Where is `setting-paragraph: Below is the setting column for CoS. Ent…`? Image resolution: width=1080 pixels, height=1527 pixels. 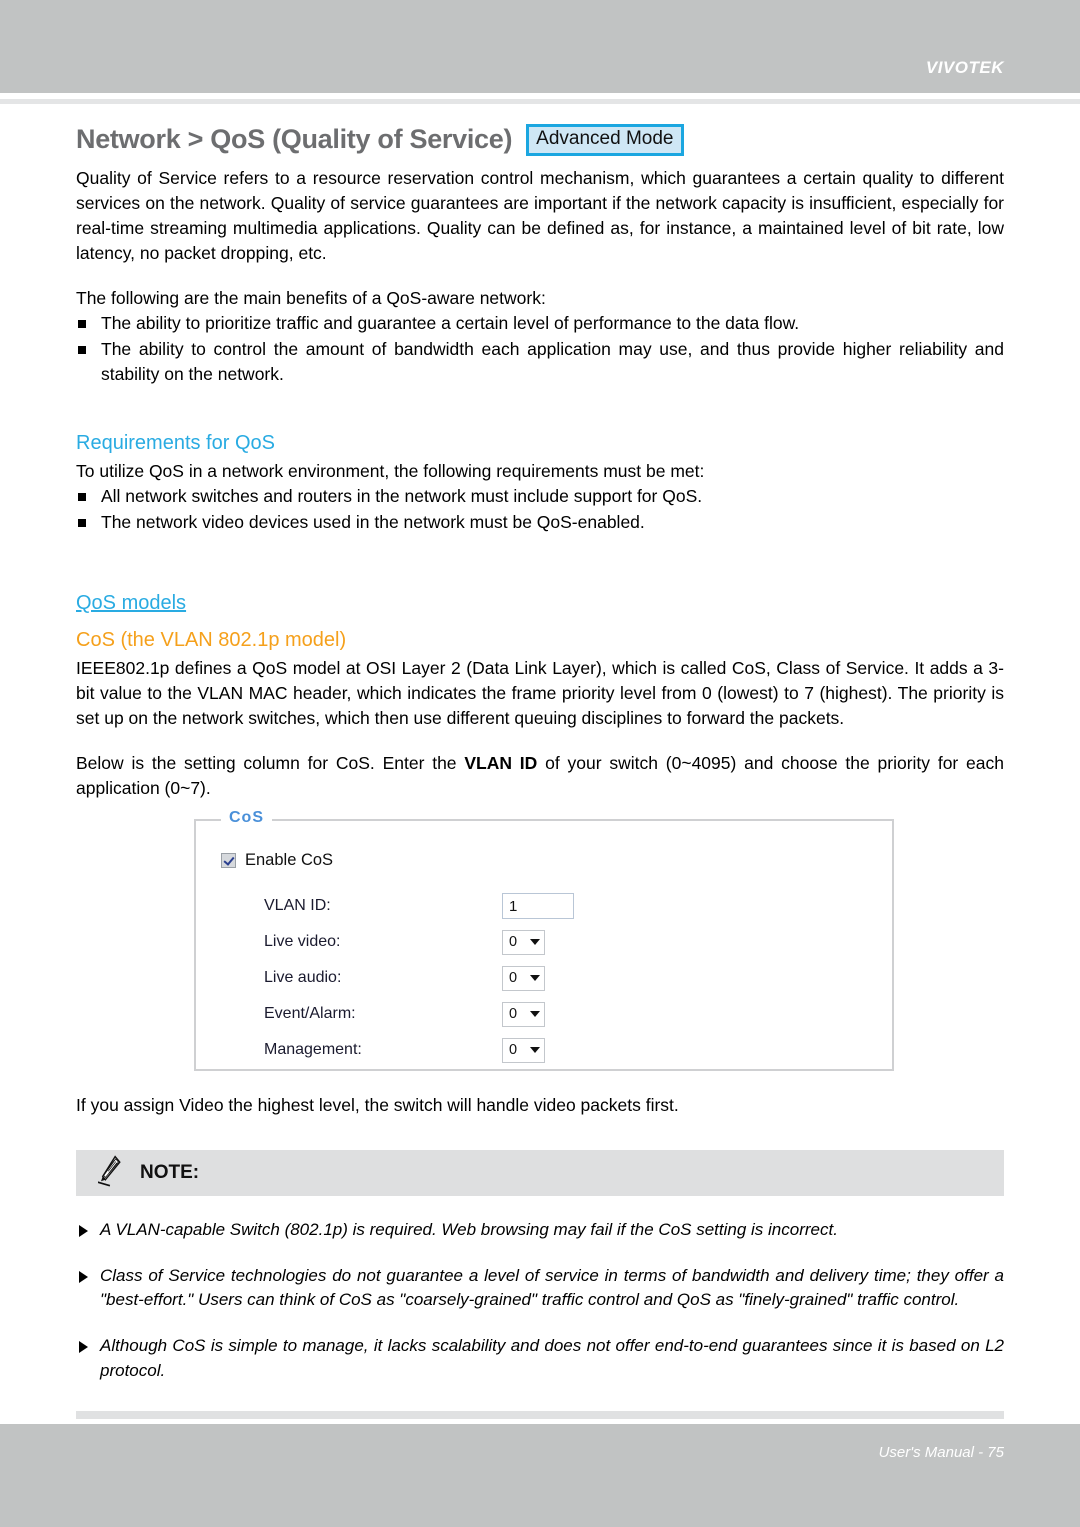 setting-paragraph: Below is the setting column for CoS. Ent… is located at coordinates (540, 776).